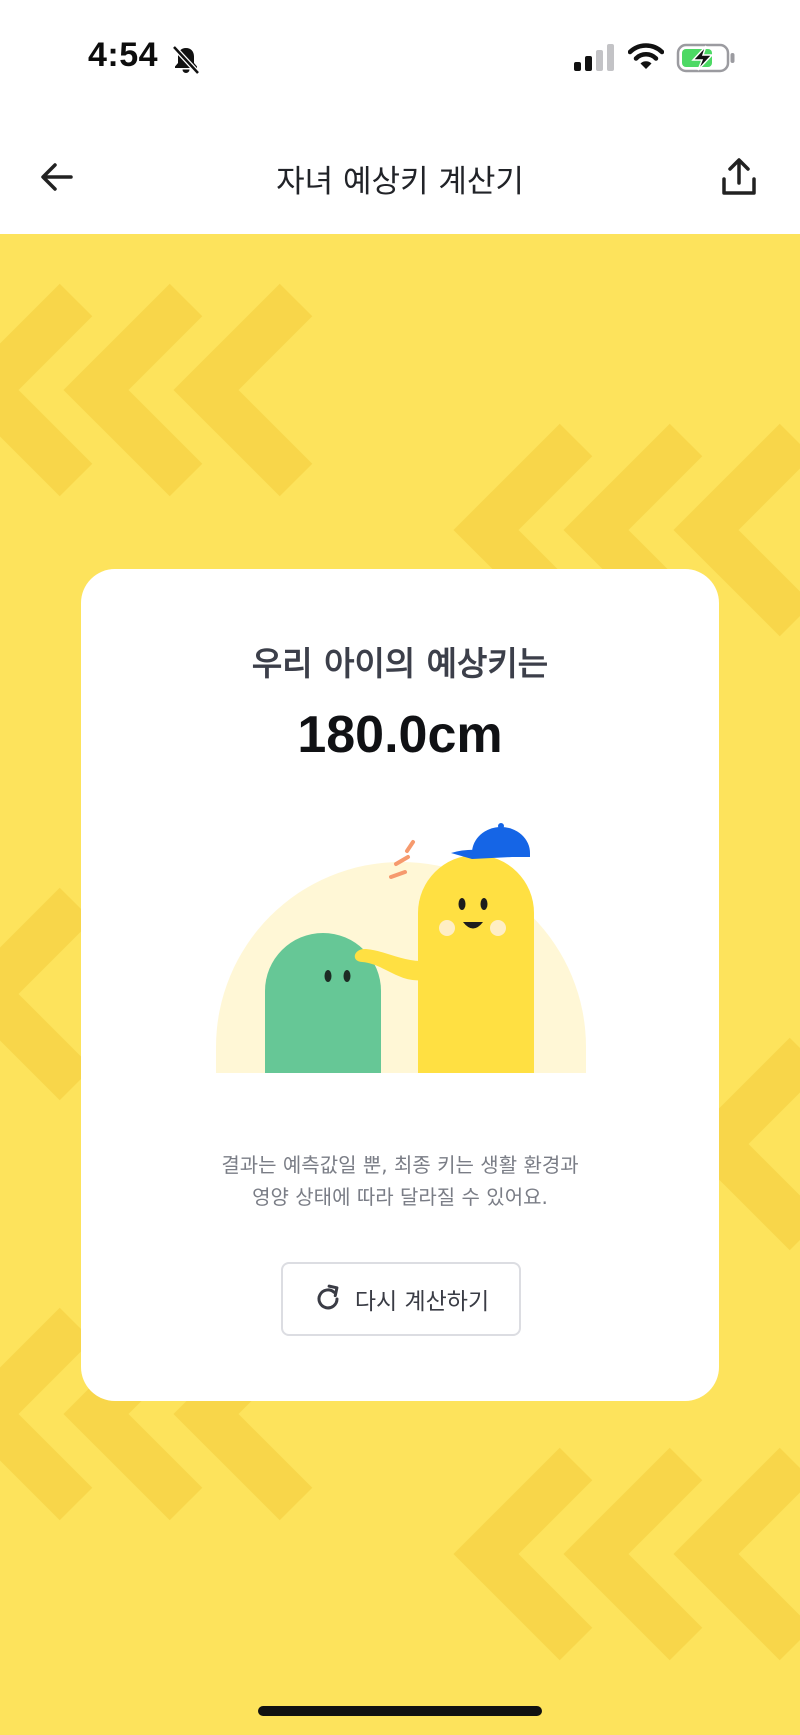  I want to click on status-bar: 4:54, so click(400, 60).